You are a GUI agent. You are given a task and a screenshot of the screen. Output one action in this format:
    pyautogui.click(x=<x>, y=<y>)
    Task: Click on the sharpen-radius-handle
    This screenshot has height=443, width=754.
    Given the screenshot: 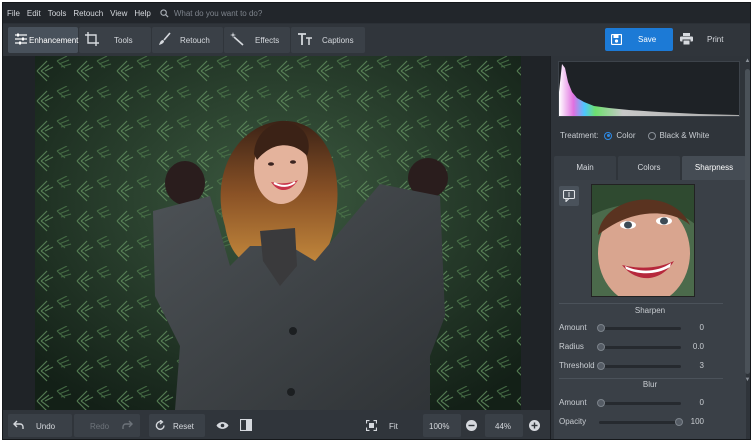 What is the action you would take?
    pyautogui.click(x=601, y=347)
    